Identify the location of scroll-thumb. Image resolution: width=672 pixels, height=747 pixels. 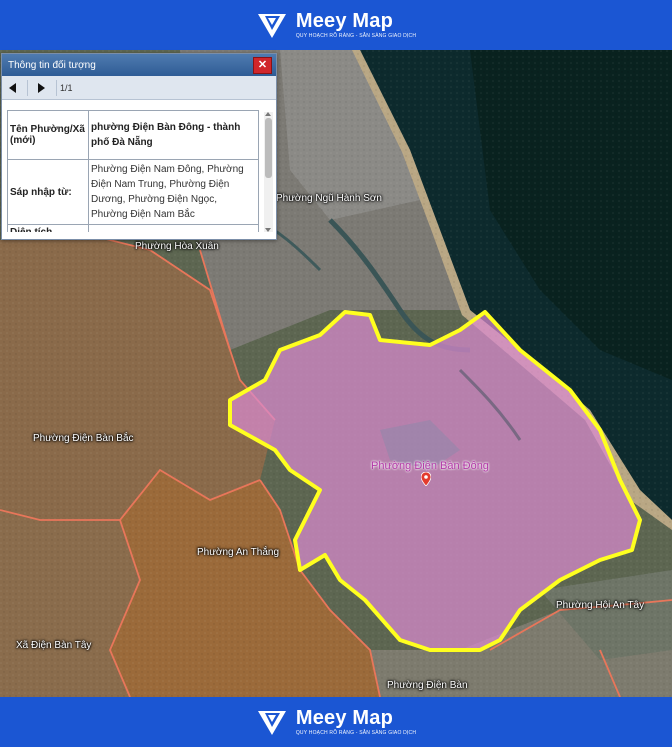
(268, 148).